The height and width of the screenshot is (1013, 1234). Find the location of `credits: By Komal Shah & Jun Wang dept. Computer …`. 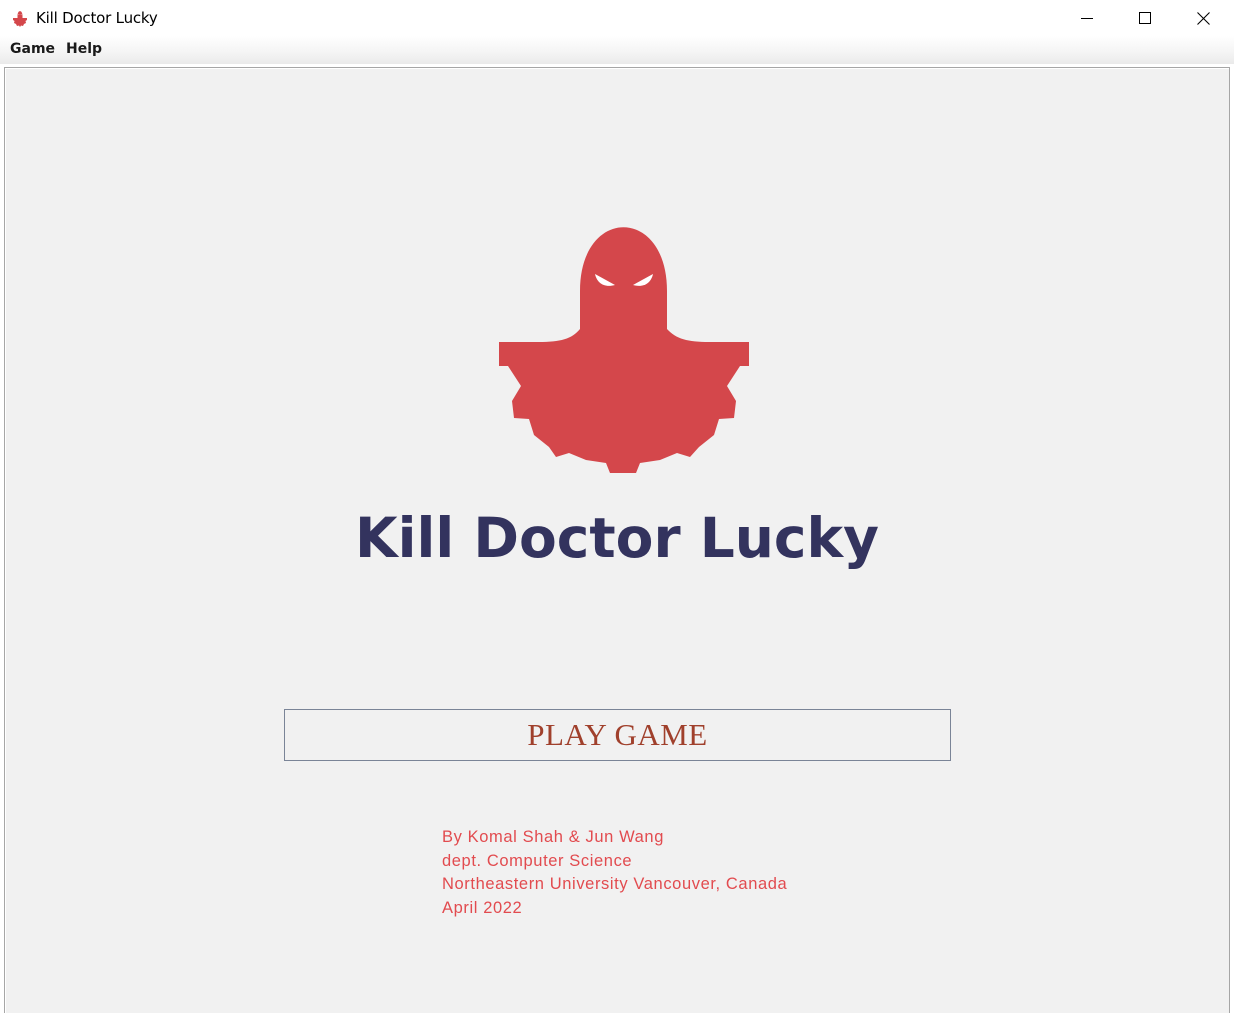

credits: By Komal Shah & Jun Wang dept. Computer … is located at coordinates (614, 873).